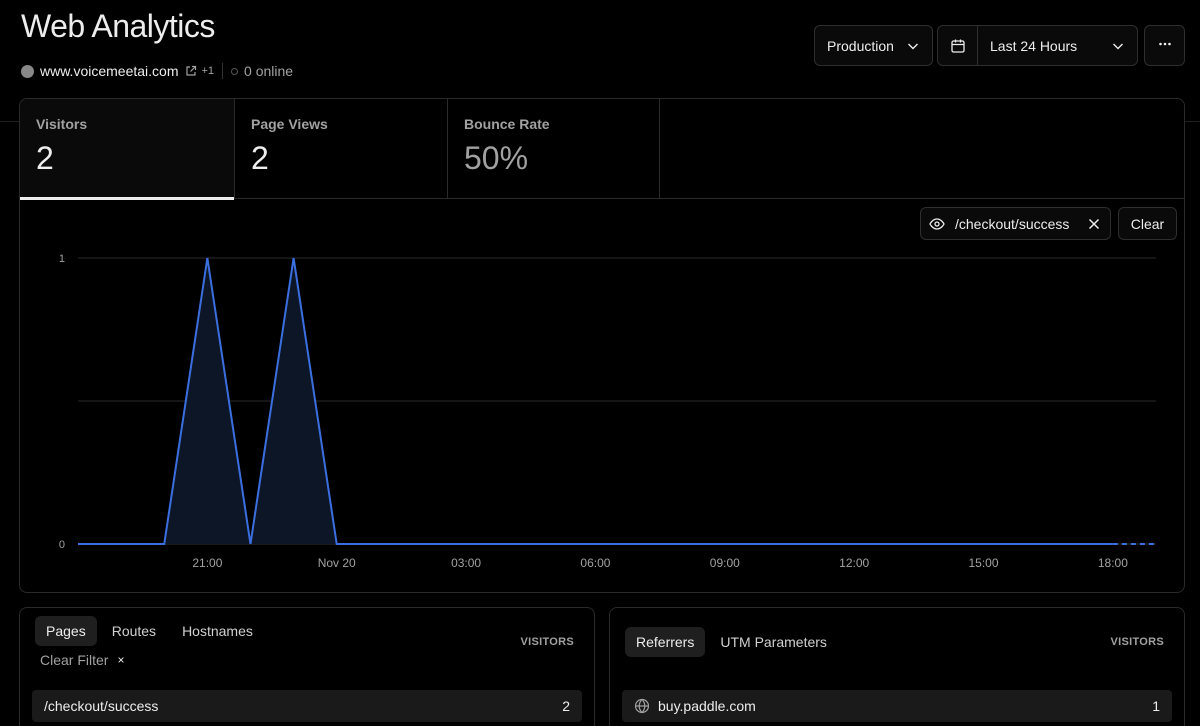 The height and width of the screenshot is (726, 1200). What do you see at coordinates (66, 631) in the screenshot?
I see `tab-pages: Pages` at bounding box center [66, 631].